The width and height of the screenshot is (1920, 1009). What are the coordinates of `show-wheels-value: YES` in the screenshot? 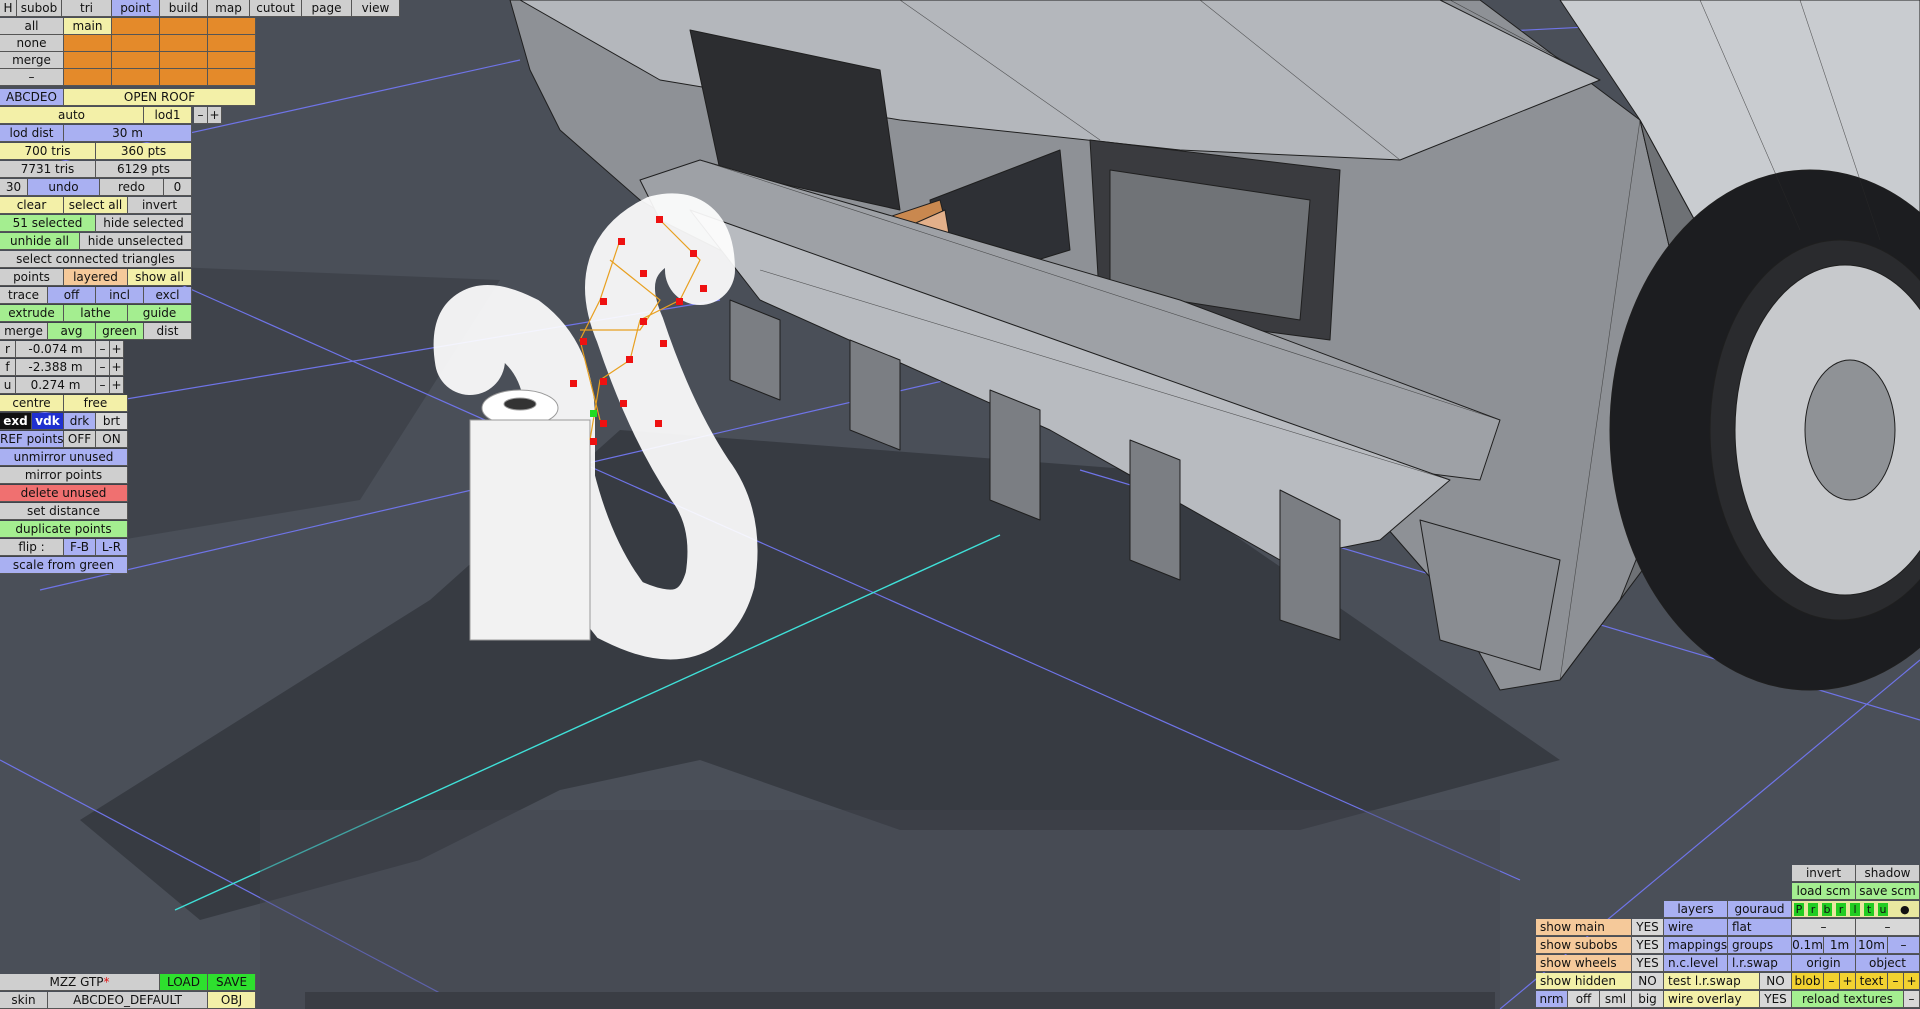 It's located at (1648, 963).